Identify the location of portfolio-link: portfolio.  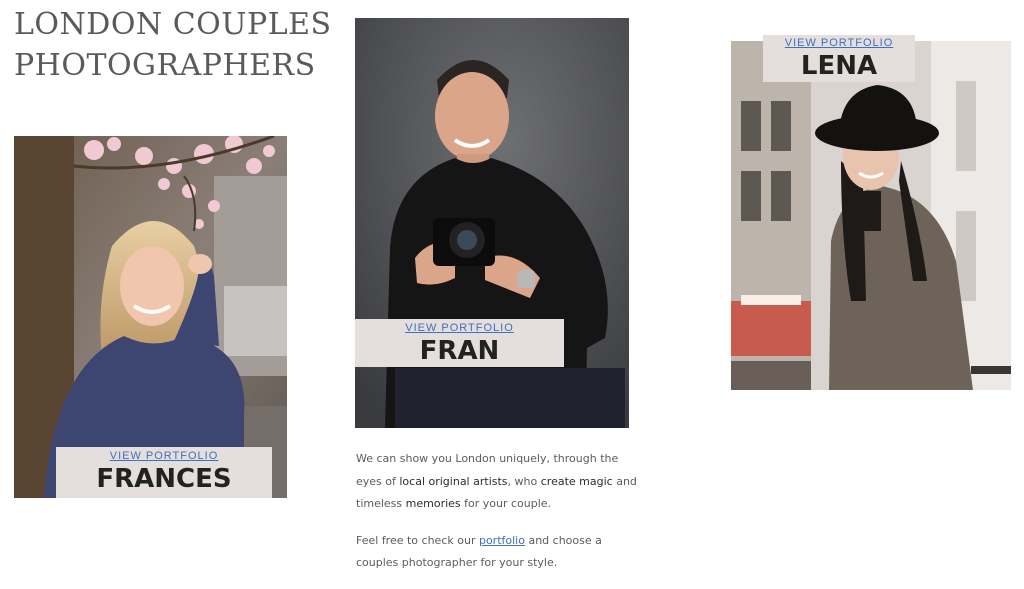
(502, 540).